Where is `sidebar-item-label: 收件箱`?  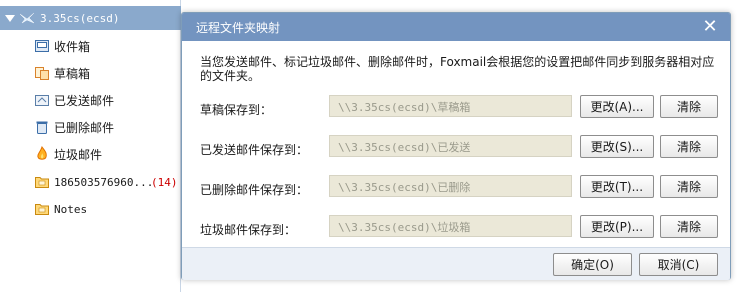
sidebar-item-label: 收件箱 is located at coordinates (72, 46).